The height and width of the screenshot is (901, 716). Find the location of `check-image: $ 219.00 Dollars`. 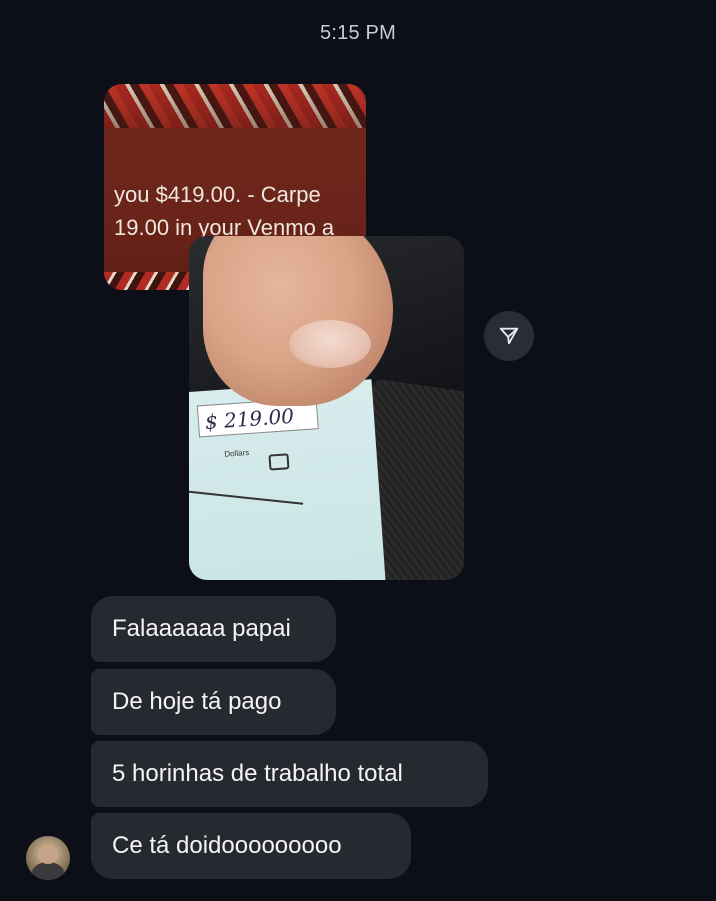

check-image: $ 219.00 Dollars is located at coordinates (288, 479).